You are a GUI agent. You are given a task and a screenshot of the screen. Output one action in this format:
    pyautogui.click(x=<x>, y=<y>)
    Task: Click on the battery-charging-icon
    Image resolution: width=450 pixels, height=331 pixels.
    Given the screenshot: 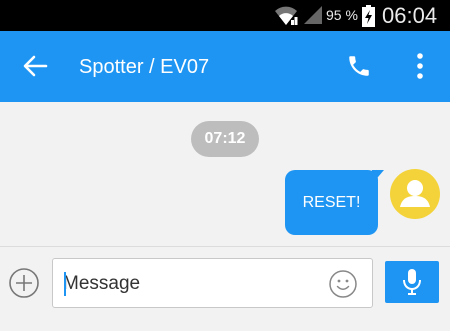 What is the action you would take?
    pyautogui.click(x=368, y=16)
    